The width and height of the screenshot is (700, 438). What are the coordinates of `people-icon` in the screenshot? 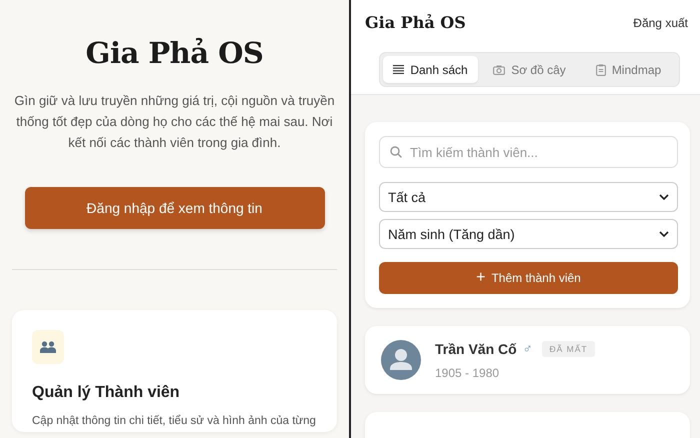 It's located at (48, 347).